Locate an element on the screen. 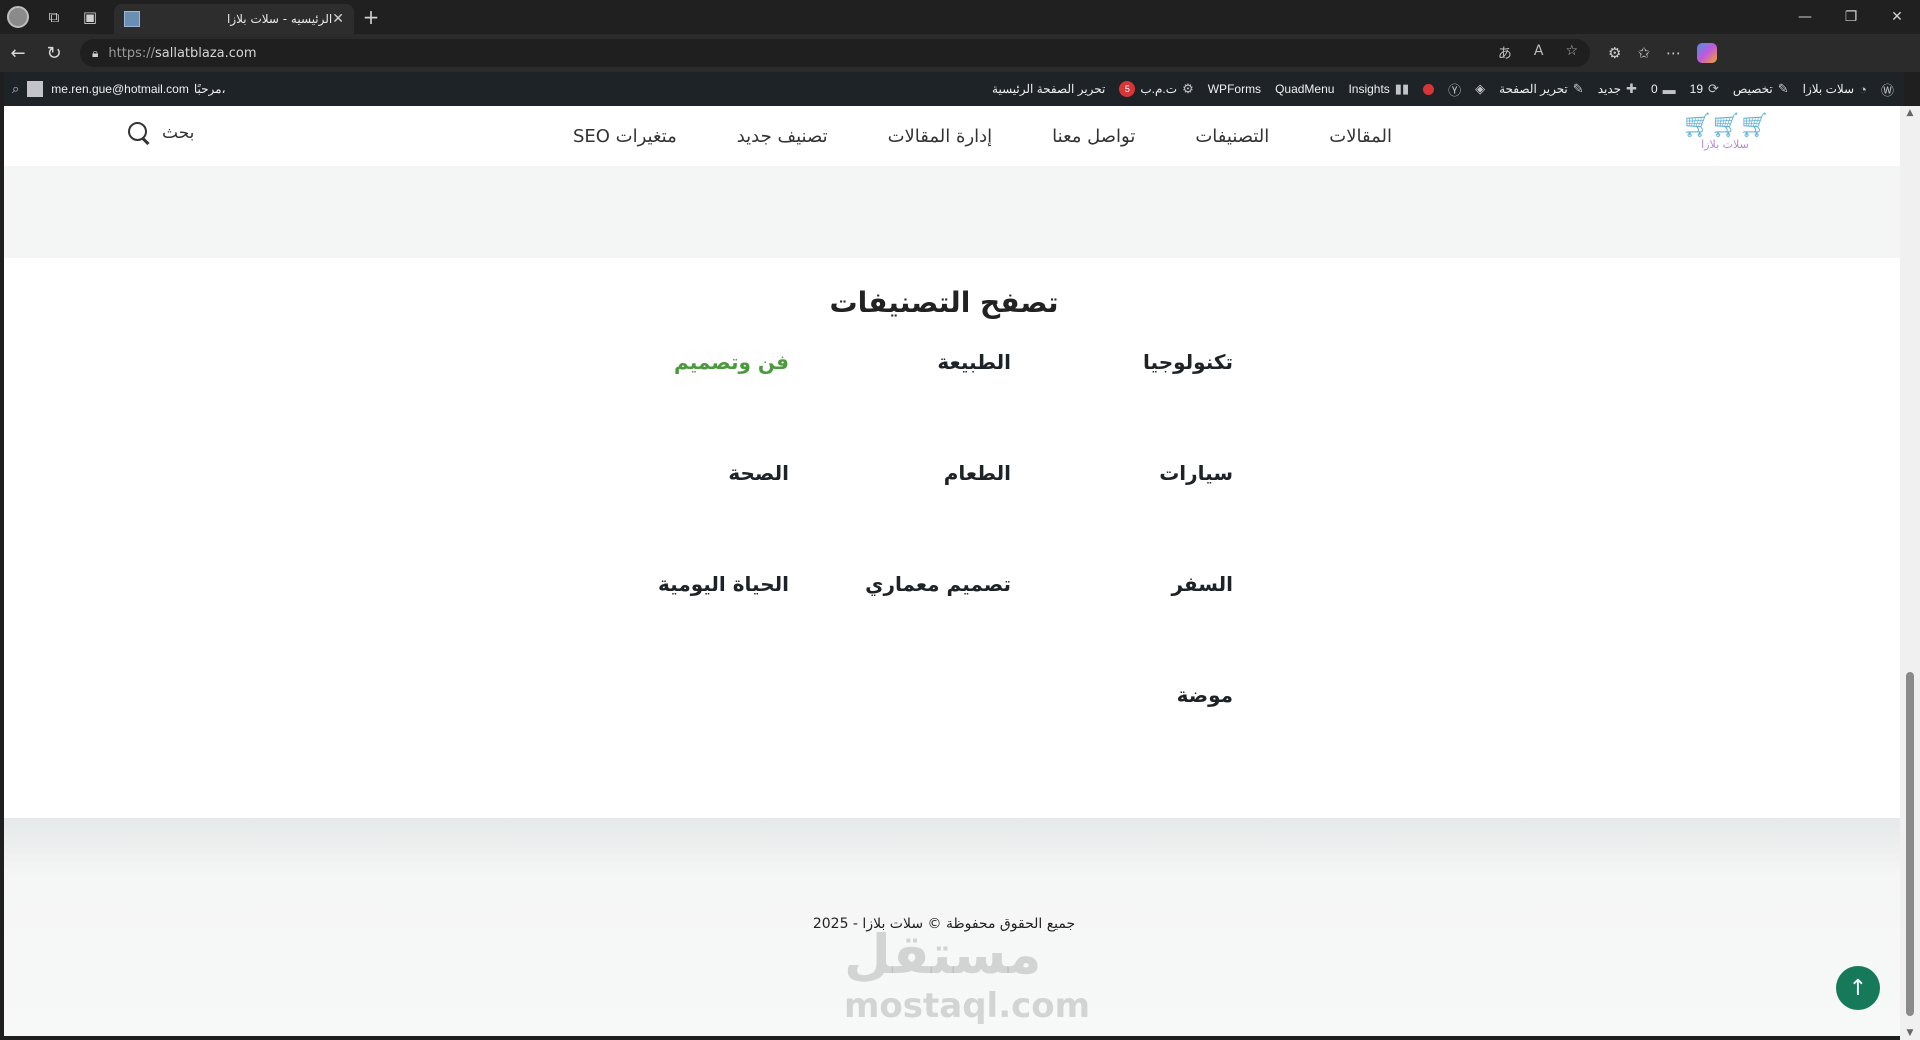  lock-icon: 🔒︎ is located at coordinates (95, 52).